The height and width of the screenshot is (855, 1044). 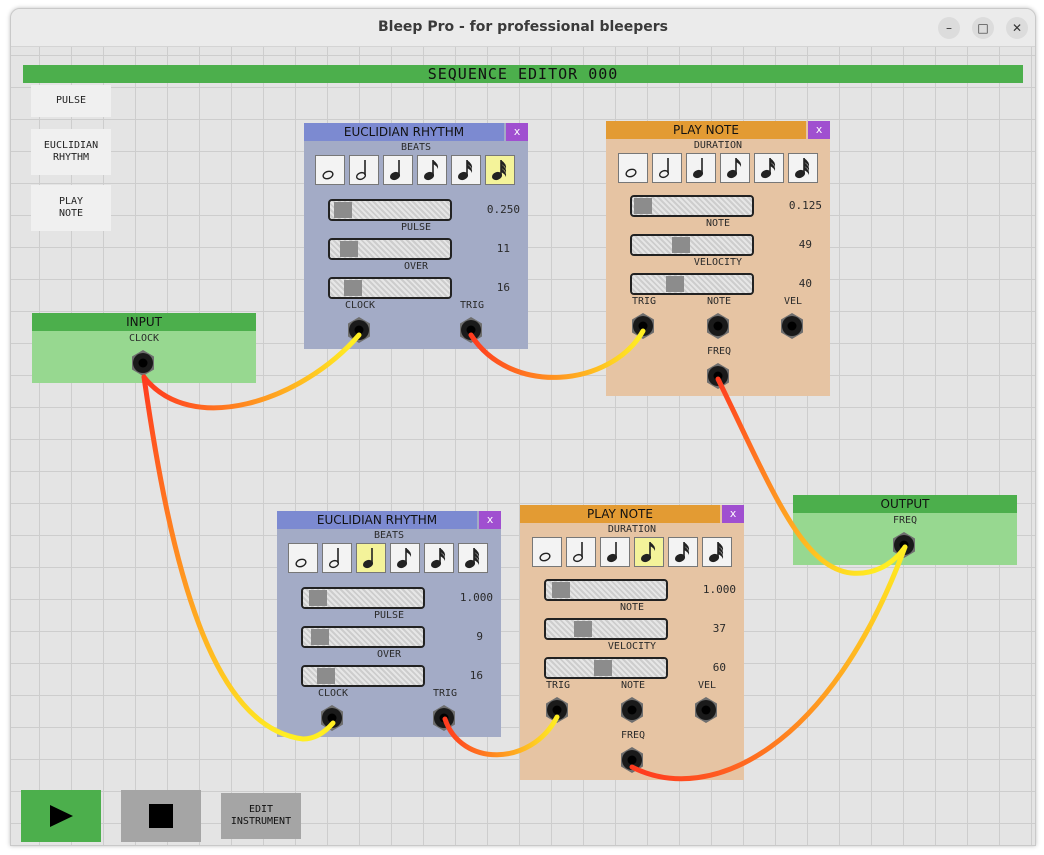 What do you see at coordinates (330, 170) in the screenshot?
I see `euclid1-note-whole` at bounding box center [330, 170].